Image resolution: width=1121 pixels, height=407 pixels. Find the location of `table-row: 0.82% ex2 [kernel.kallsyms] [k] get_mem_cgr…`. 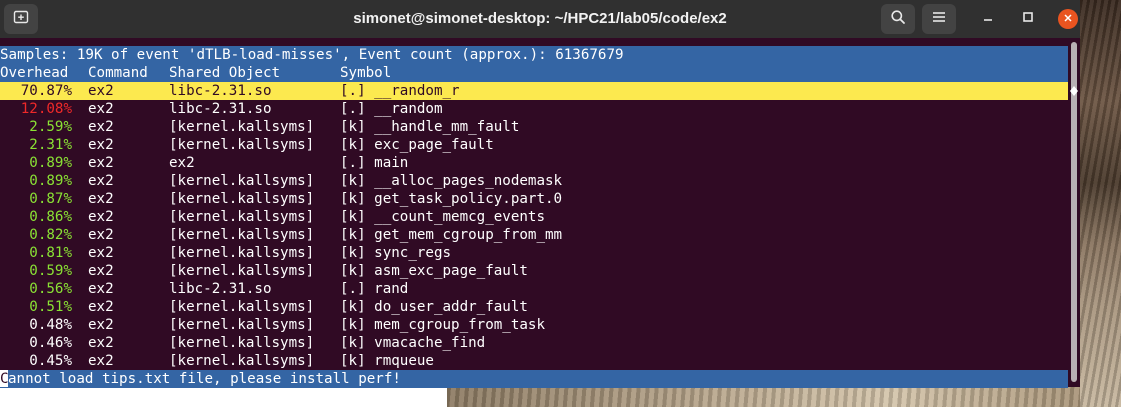

table-row: 0.82% ex2 [kernel.kallsyms] [k] get_mem_cgr… is located at coordinates (534, 235).